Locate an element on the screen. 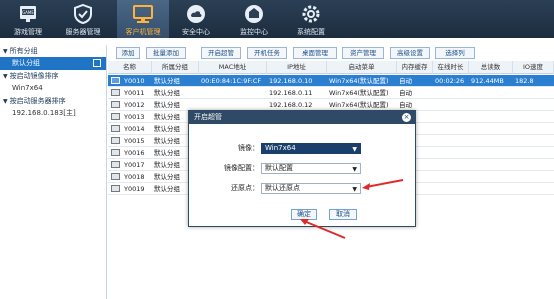  dialog-title-bar: 开启超管 × is located at coordinates (302, 117).